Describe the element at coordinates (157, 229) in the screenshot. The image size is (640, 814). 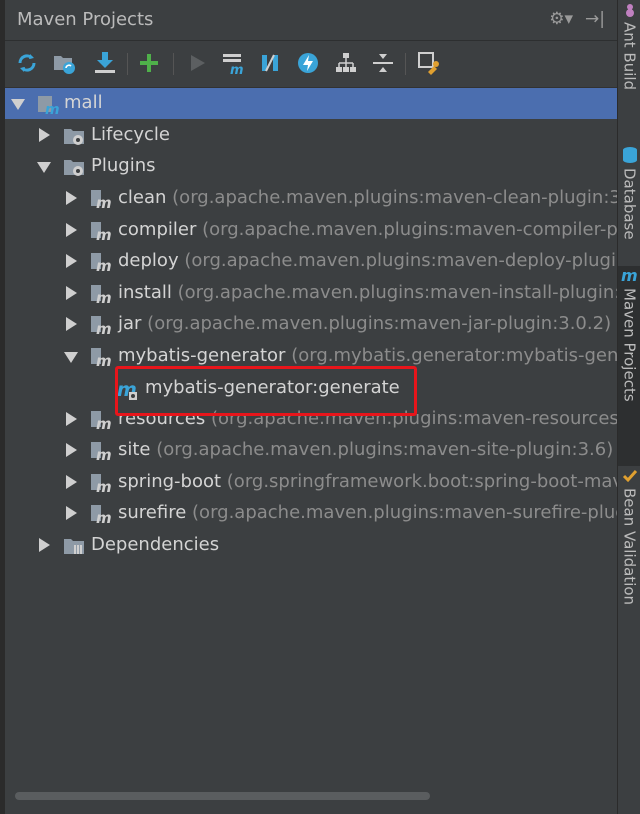
I see `plugin-name: compiler` at that location.